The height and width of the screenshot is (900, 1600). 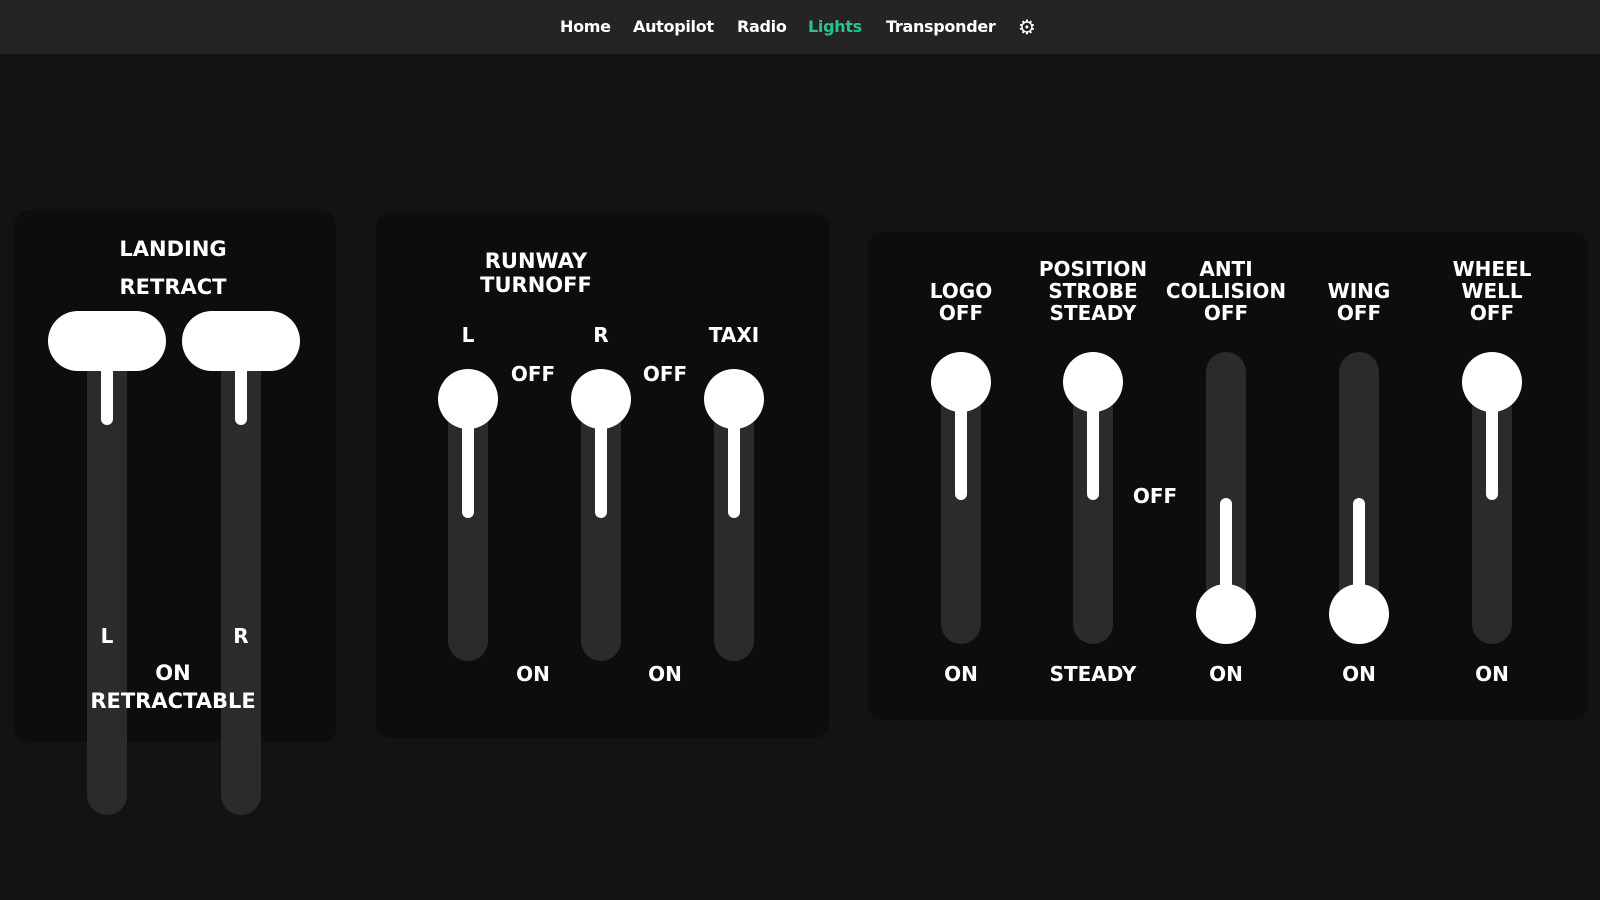 What do you see at coordinates (175, 513) in the screenshot?
I see `landing-lights-panel: LANDING RETRACT L R ON RETRACTABLE` at bounding box center [175, 513].